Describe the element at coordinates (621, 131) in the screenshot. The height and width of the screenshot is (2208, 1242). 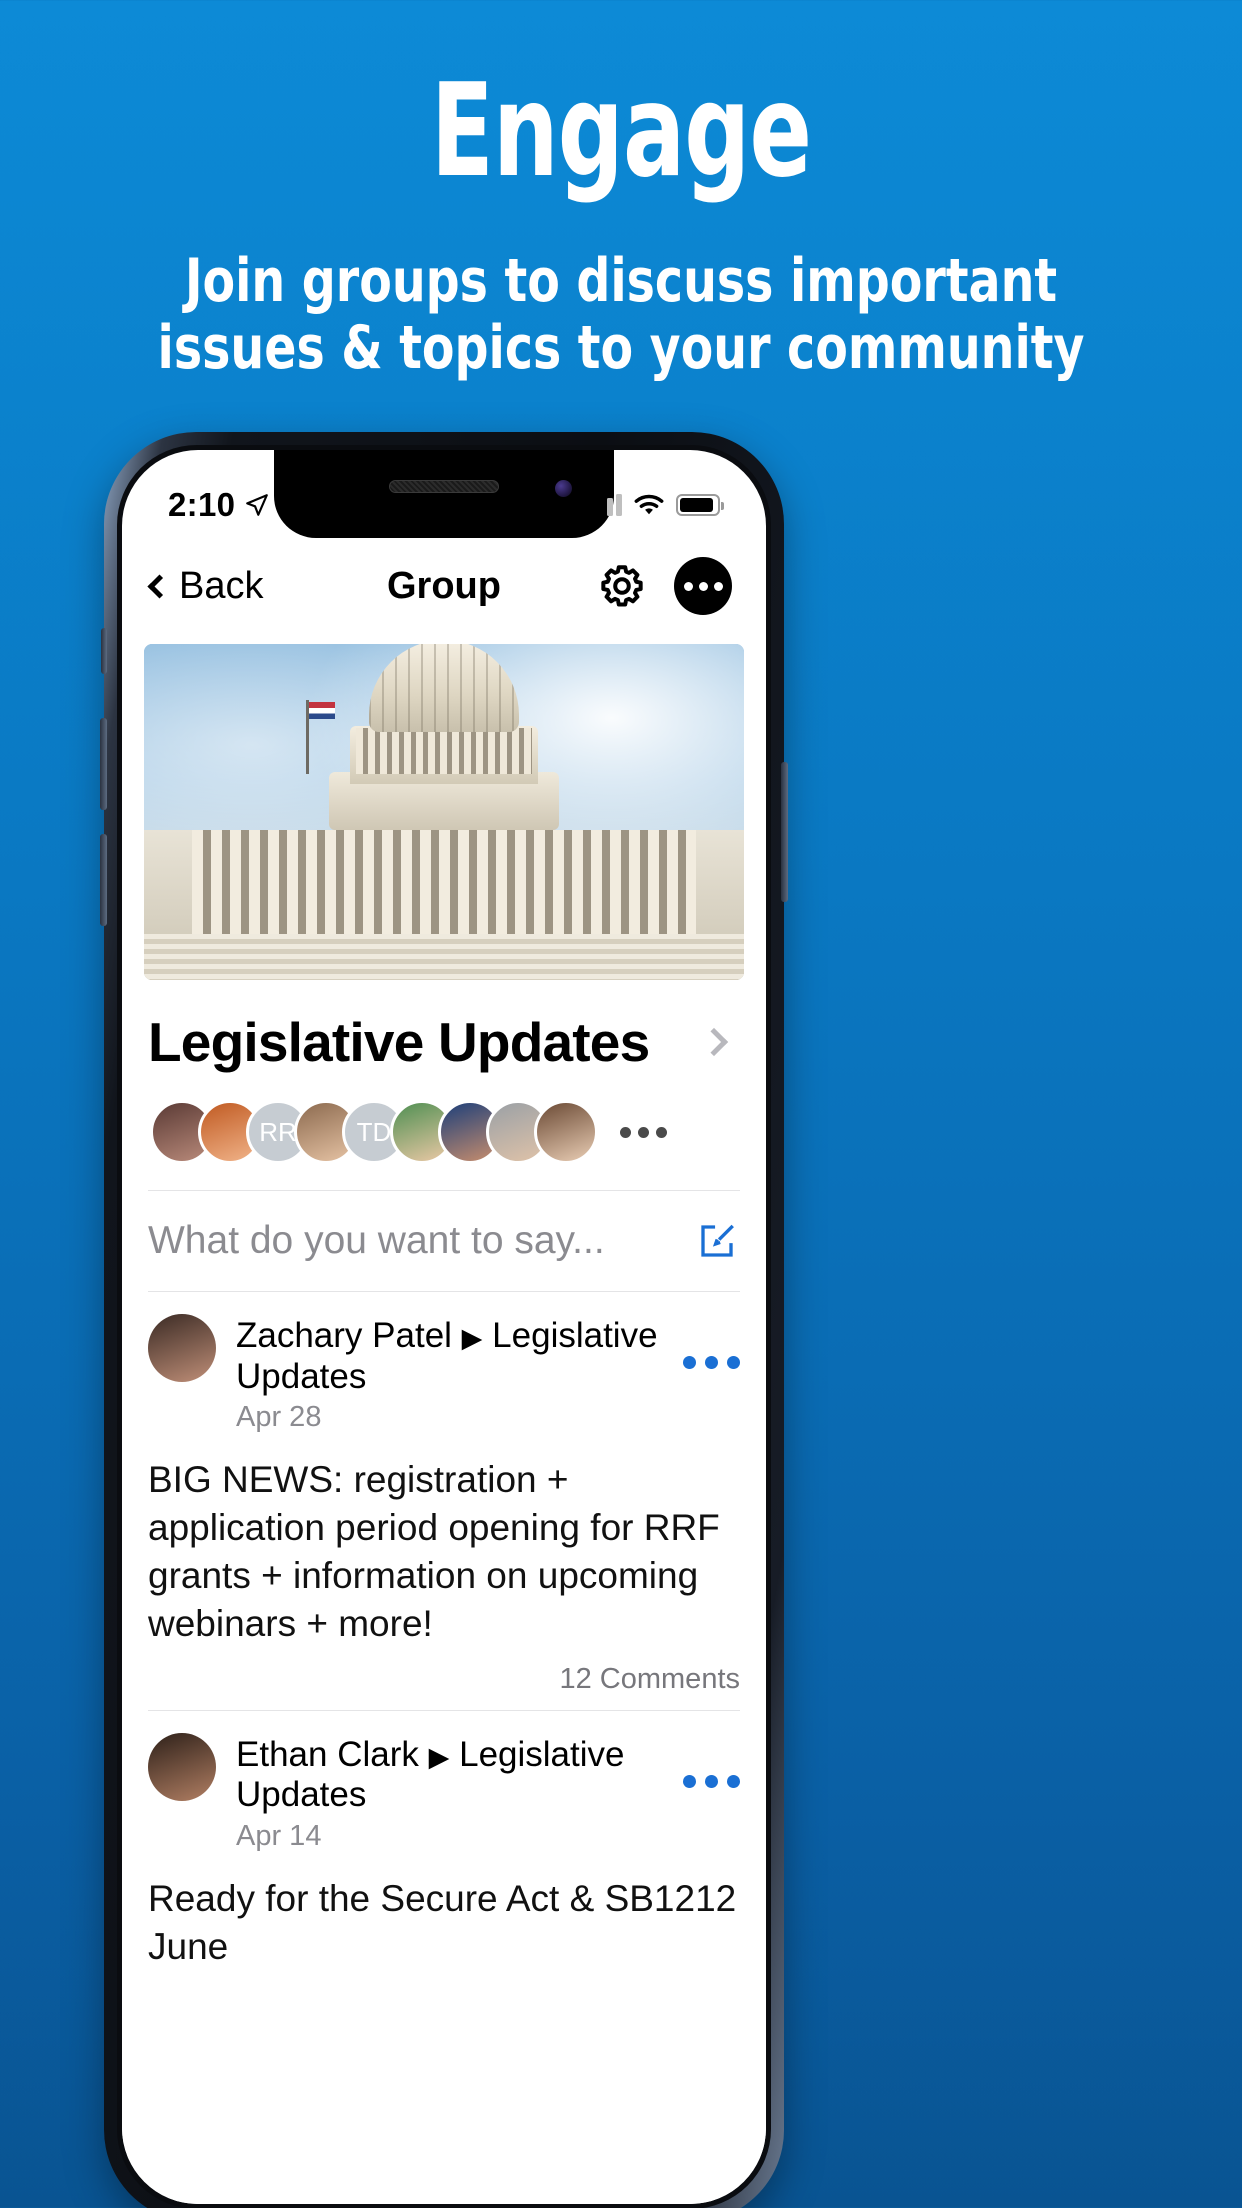
I see `page-title: Engage` at that location.